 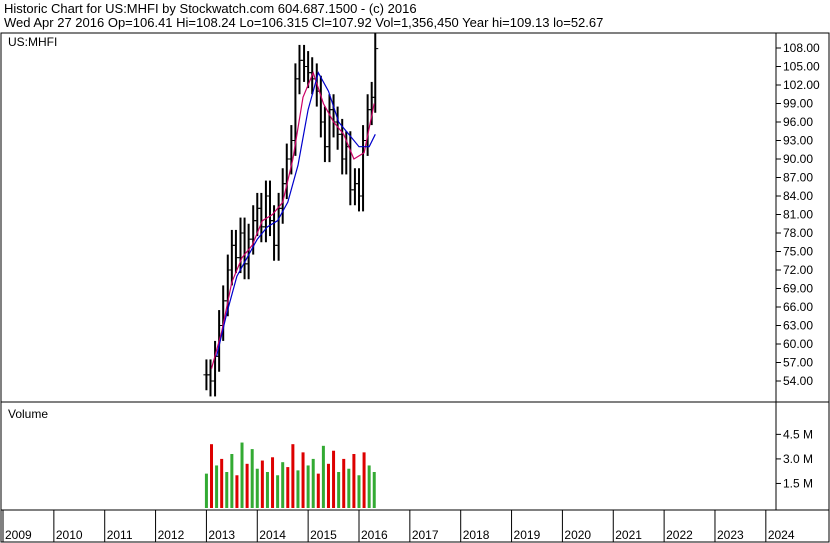 I want to click on price-y-tick-label: 81.00, so click(x=798, y=215).